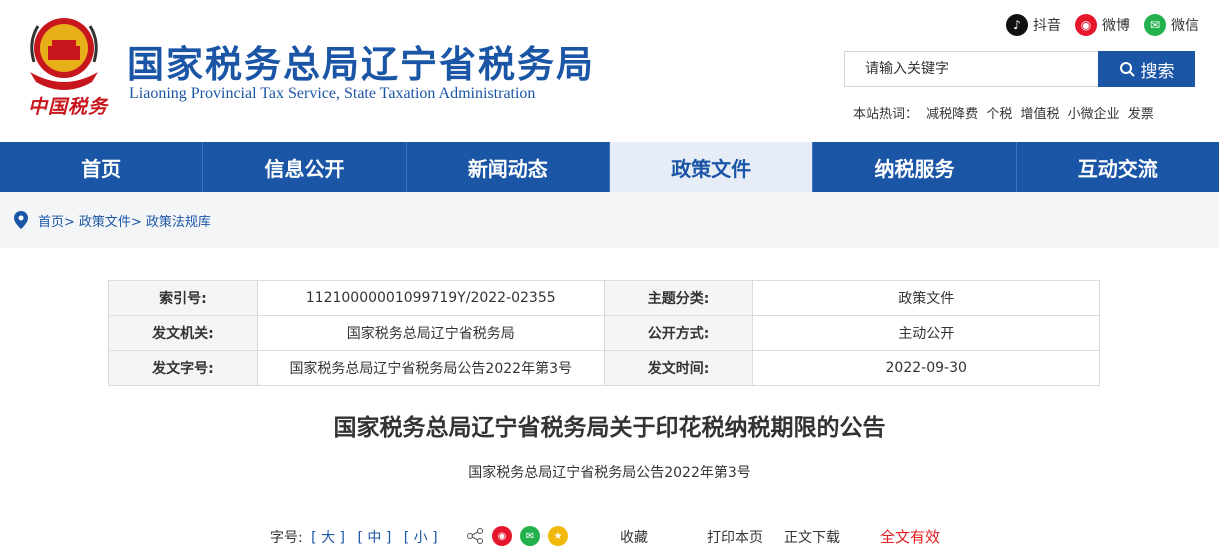  Describe the element at coordinates (678, 333) in the screenshot. I see `meta-key: 公开方式:` at that location.